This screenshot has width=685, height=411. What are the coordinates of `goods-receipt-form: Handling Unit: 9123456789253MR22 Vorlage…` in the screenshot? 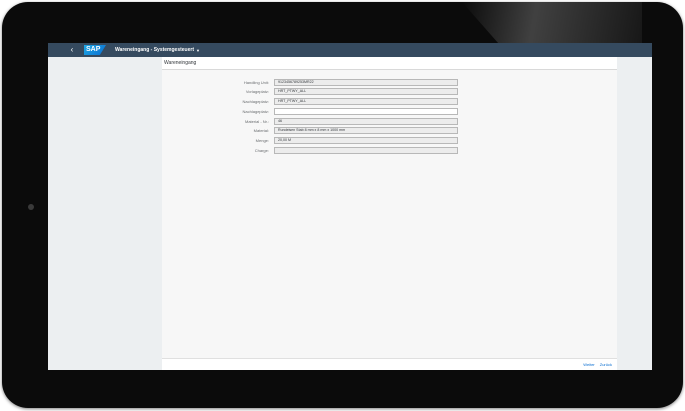 It's located at (389, 117).